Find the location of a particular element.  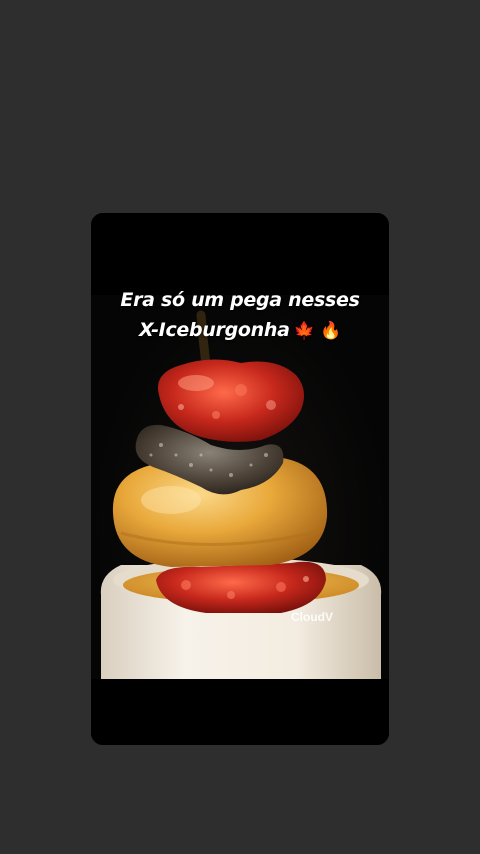

watermark-logo: CloudV is located at coordinates (312, 617).